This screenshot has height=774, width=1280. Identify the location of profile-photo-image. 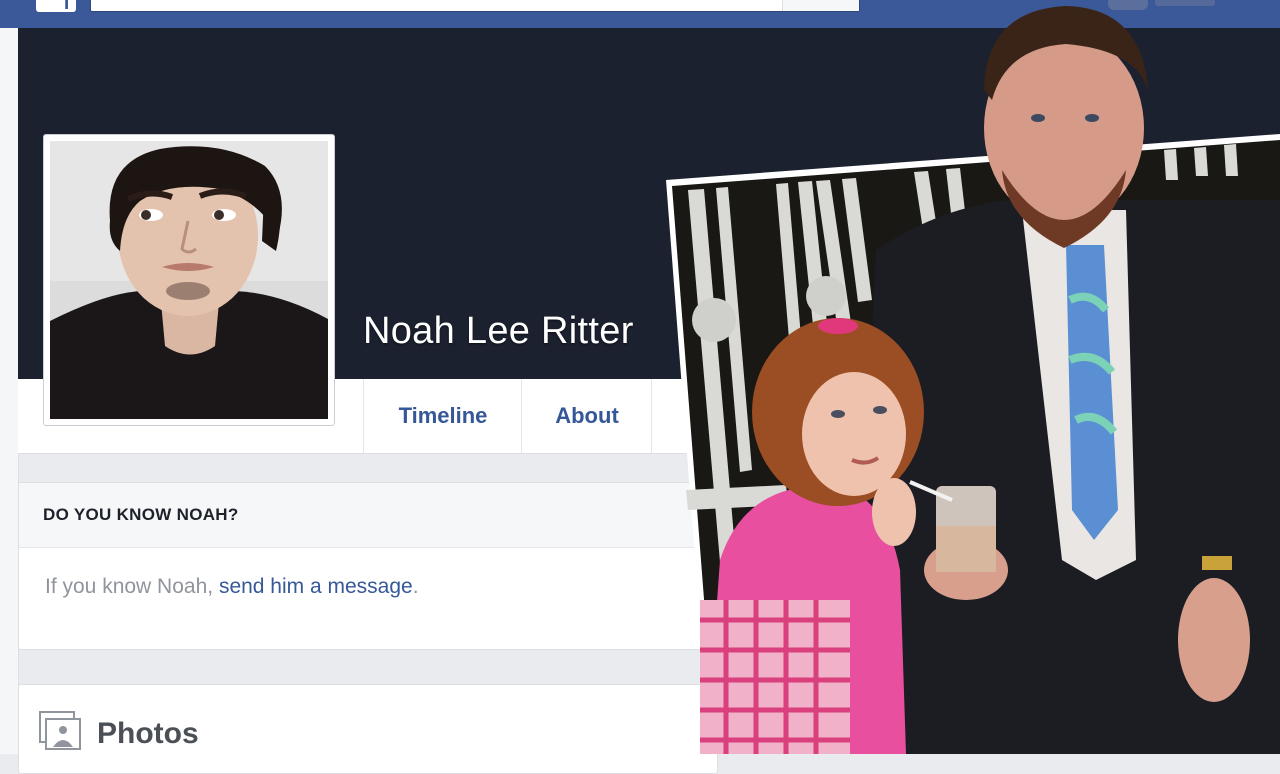
(189, 280).